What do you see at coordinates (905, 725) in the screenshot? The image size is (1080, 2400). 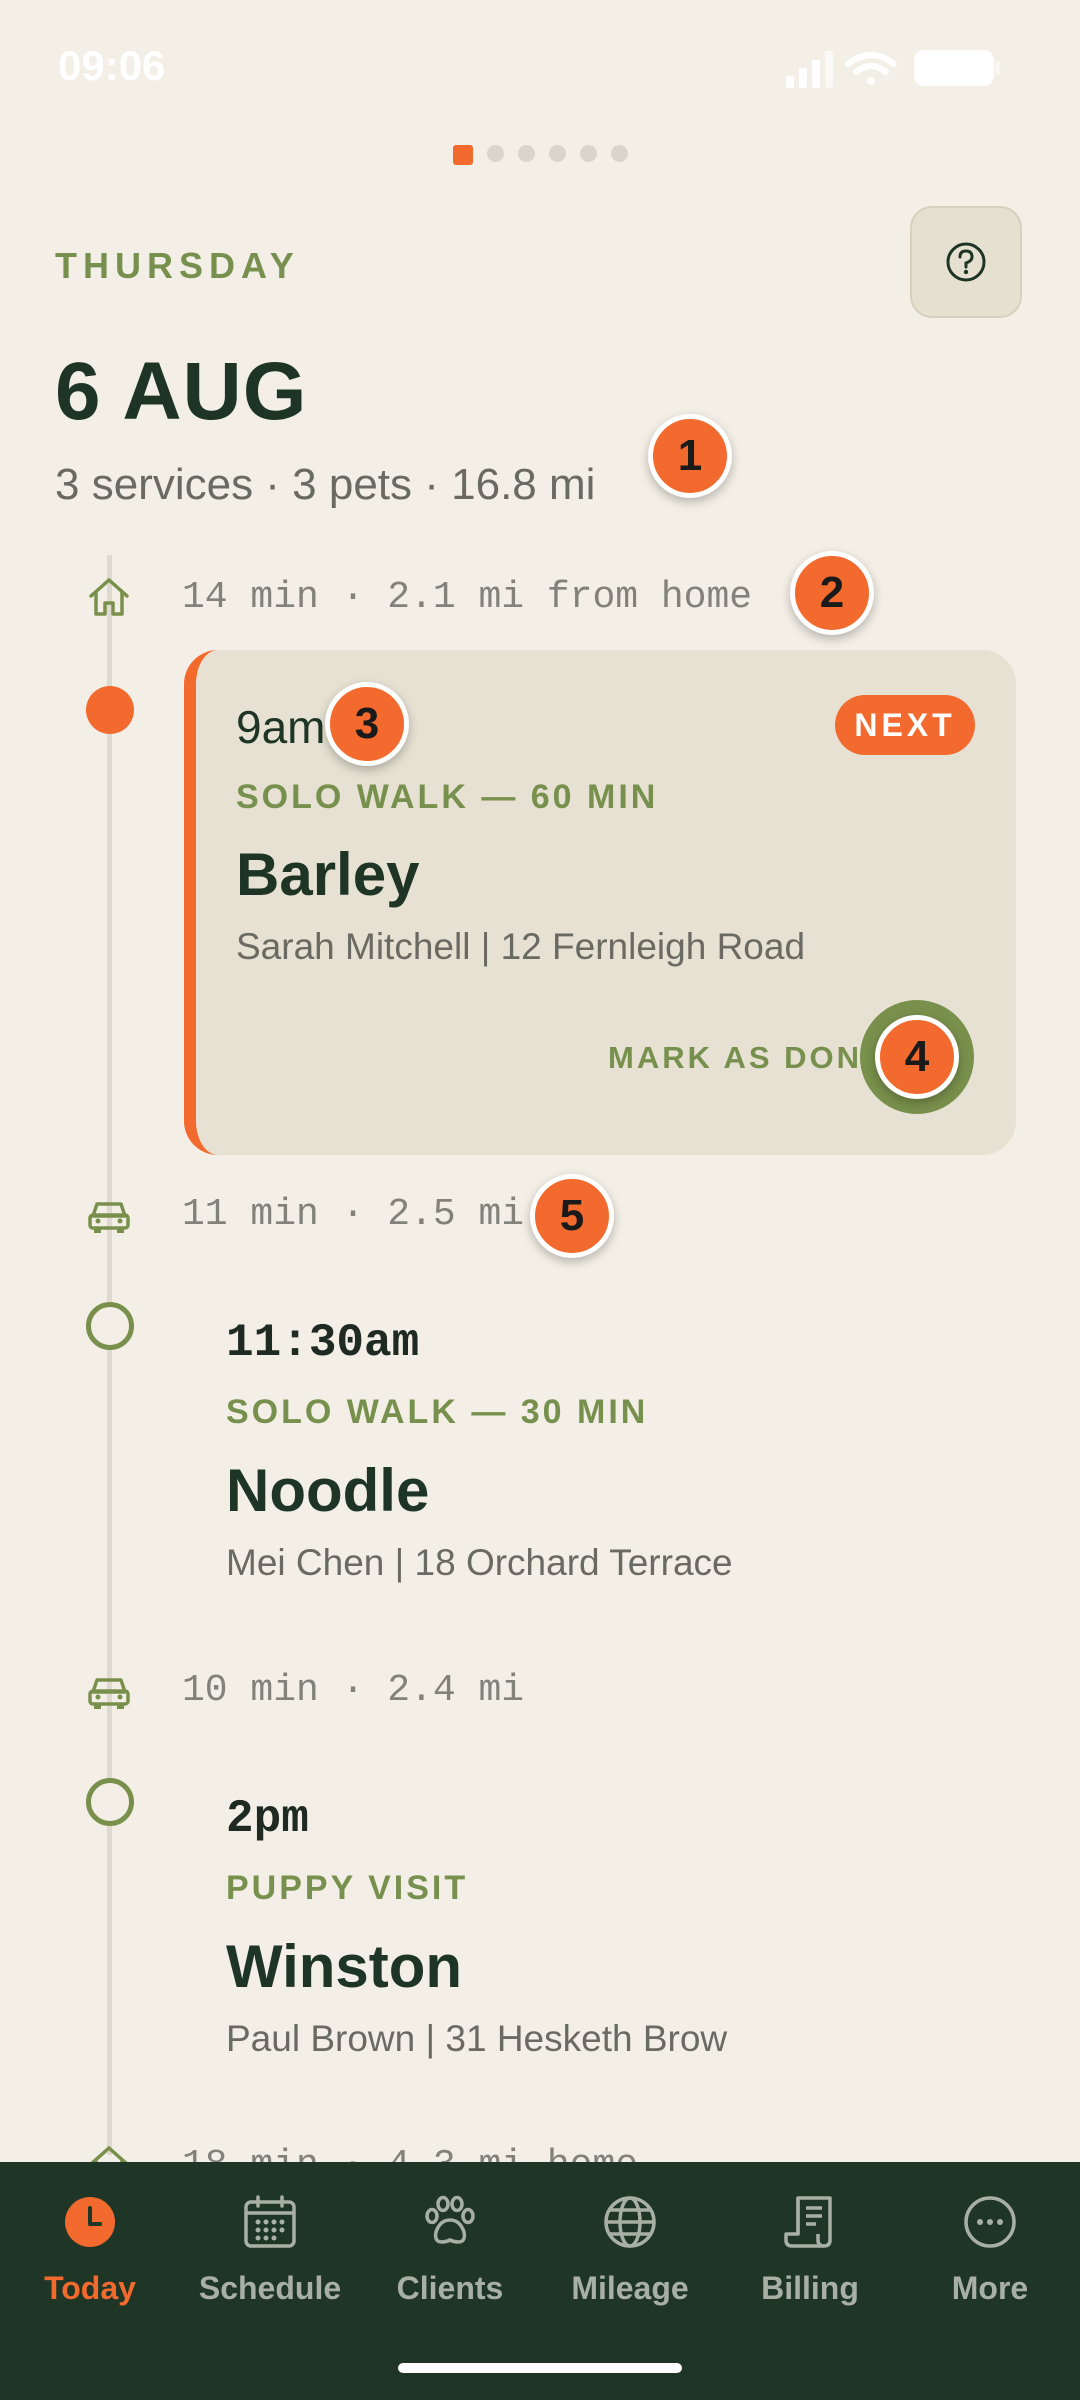 I see `next-badge: NEXT` at bounding box center [905, 725].